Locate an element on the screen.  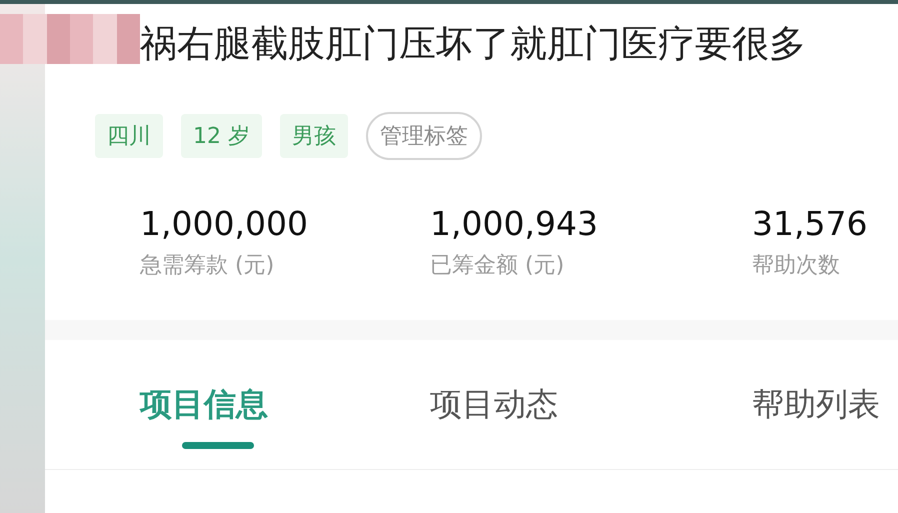
tab-indicator is located at coordinates (218, 445).